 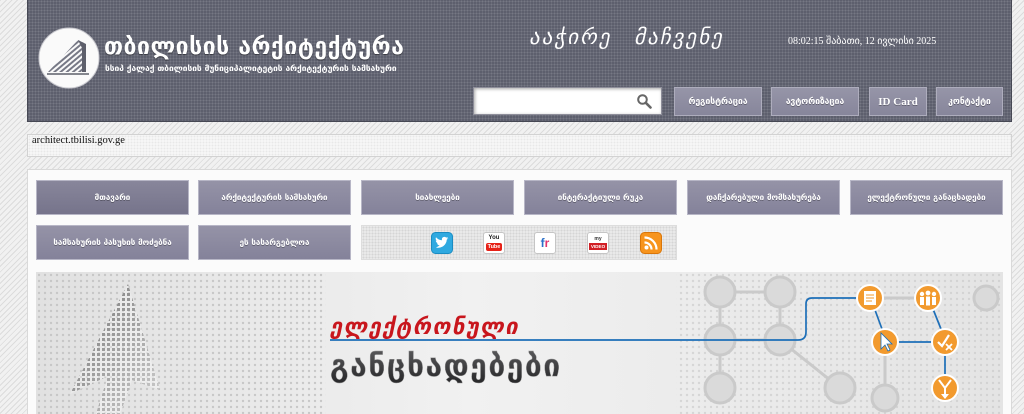 I want to click on menu-item-useful: ეს სასარგებლოა, so click(x=274, y=242).